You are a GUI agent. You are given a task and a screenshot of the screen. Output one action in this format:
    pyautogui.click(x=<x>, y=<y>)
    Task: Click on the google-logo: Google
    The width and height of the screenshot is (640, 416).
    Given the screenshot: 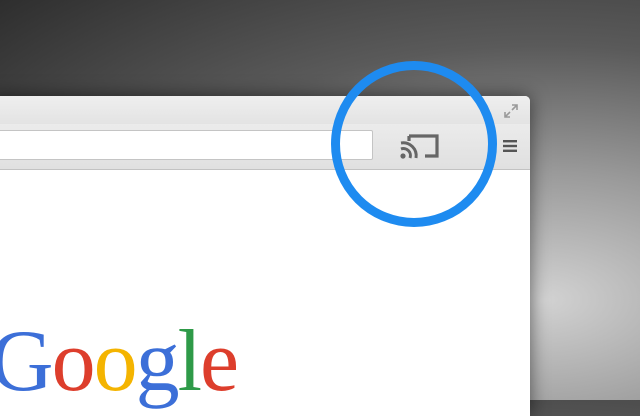 What is the action you would take?
    pyautogui.click(x=119, y=362)
    